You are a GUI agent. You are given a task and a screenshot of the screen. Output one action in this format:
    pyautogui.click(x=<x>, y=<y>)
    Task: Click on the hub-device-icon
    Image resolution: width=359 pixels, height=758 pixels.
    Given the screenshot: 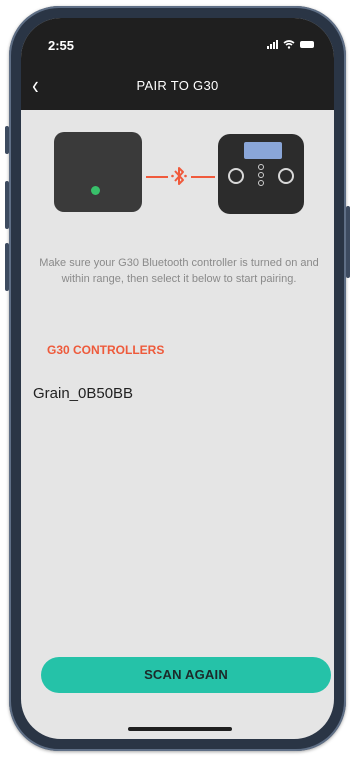 What is the action you would take?
    pyautogui.click(x=98, y=172)
    